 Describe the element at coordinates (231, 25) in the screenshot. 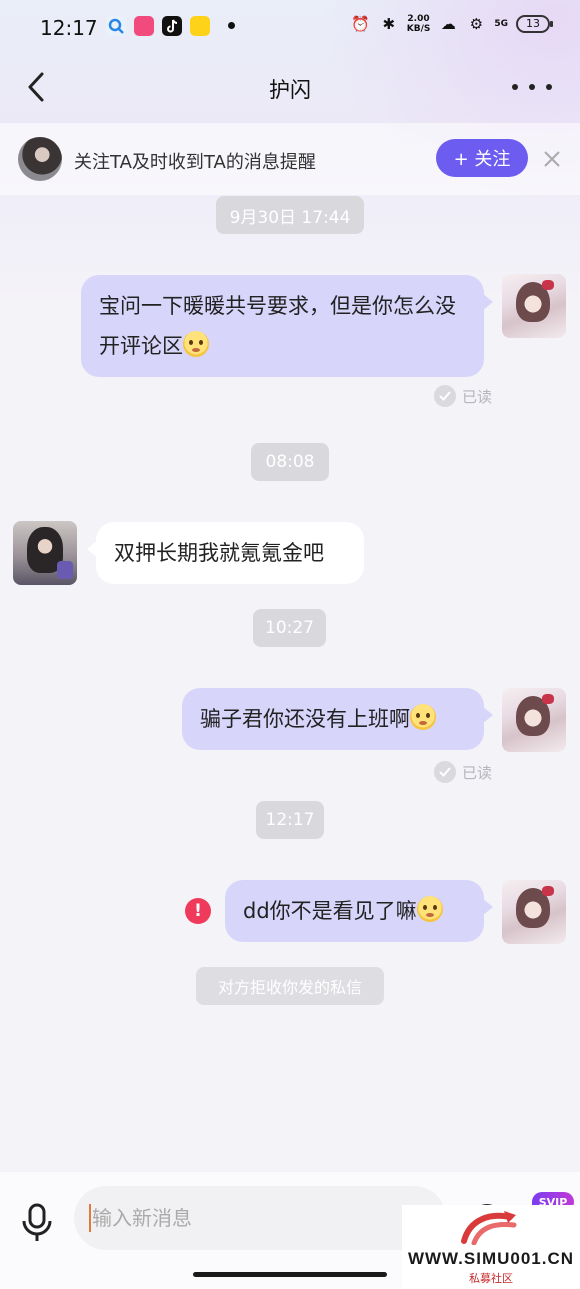

I see `notification-dot-icon` at that location.